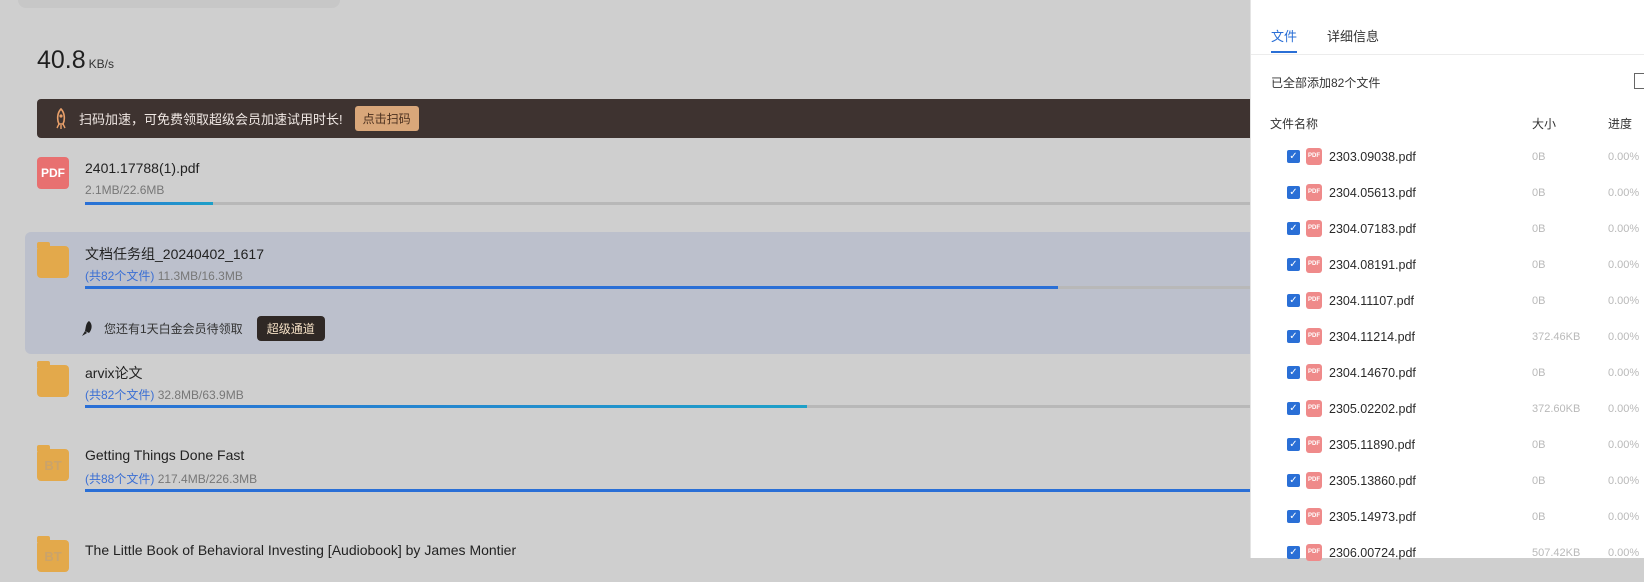 The height and width of the screenshot is (582, 1644). What do you see at coordinates (173, 329) in the screenshot?
I see `vip-text: 您还有1天白金会员待领取` at bounding box center [173, 329].